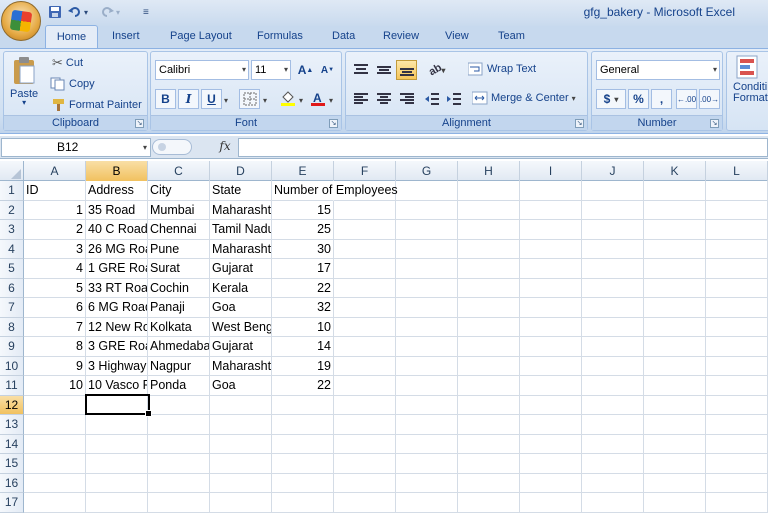 Image resolution: width=768 pixels, height=519 pixels. I want to click on cell-f2, so click(365, 210).